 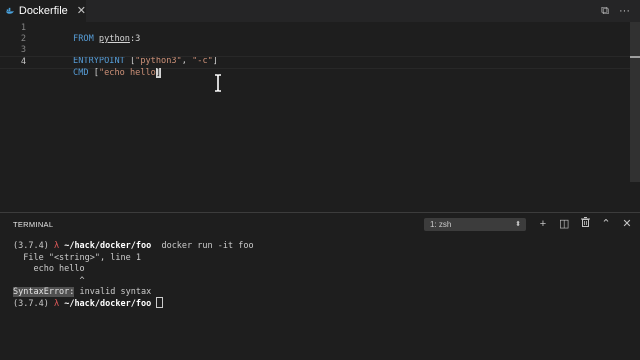 I want to click on terminal-select-value: 1: zsh, so click(x=441, y=224).